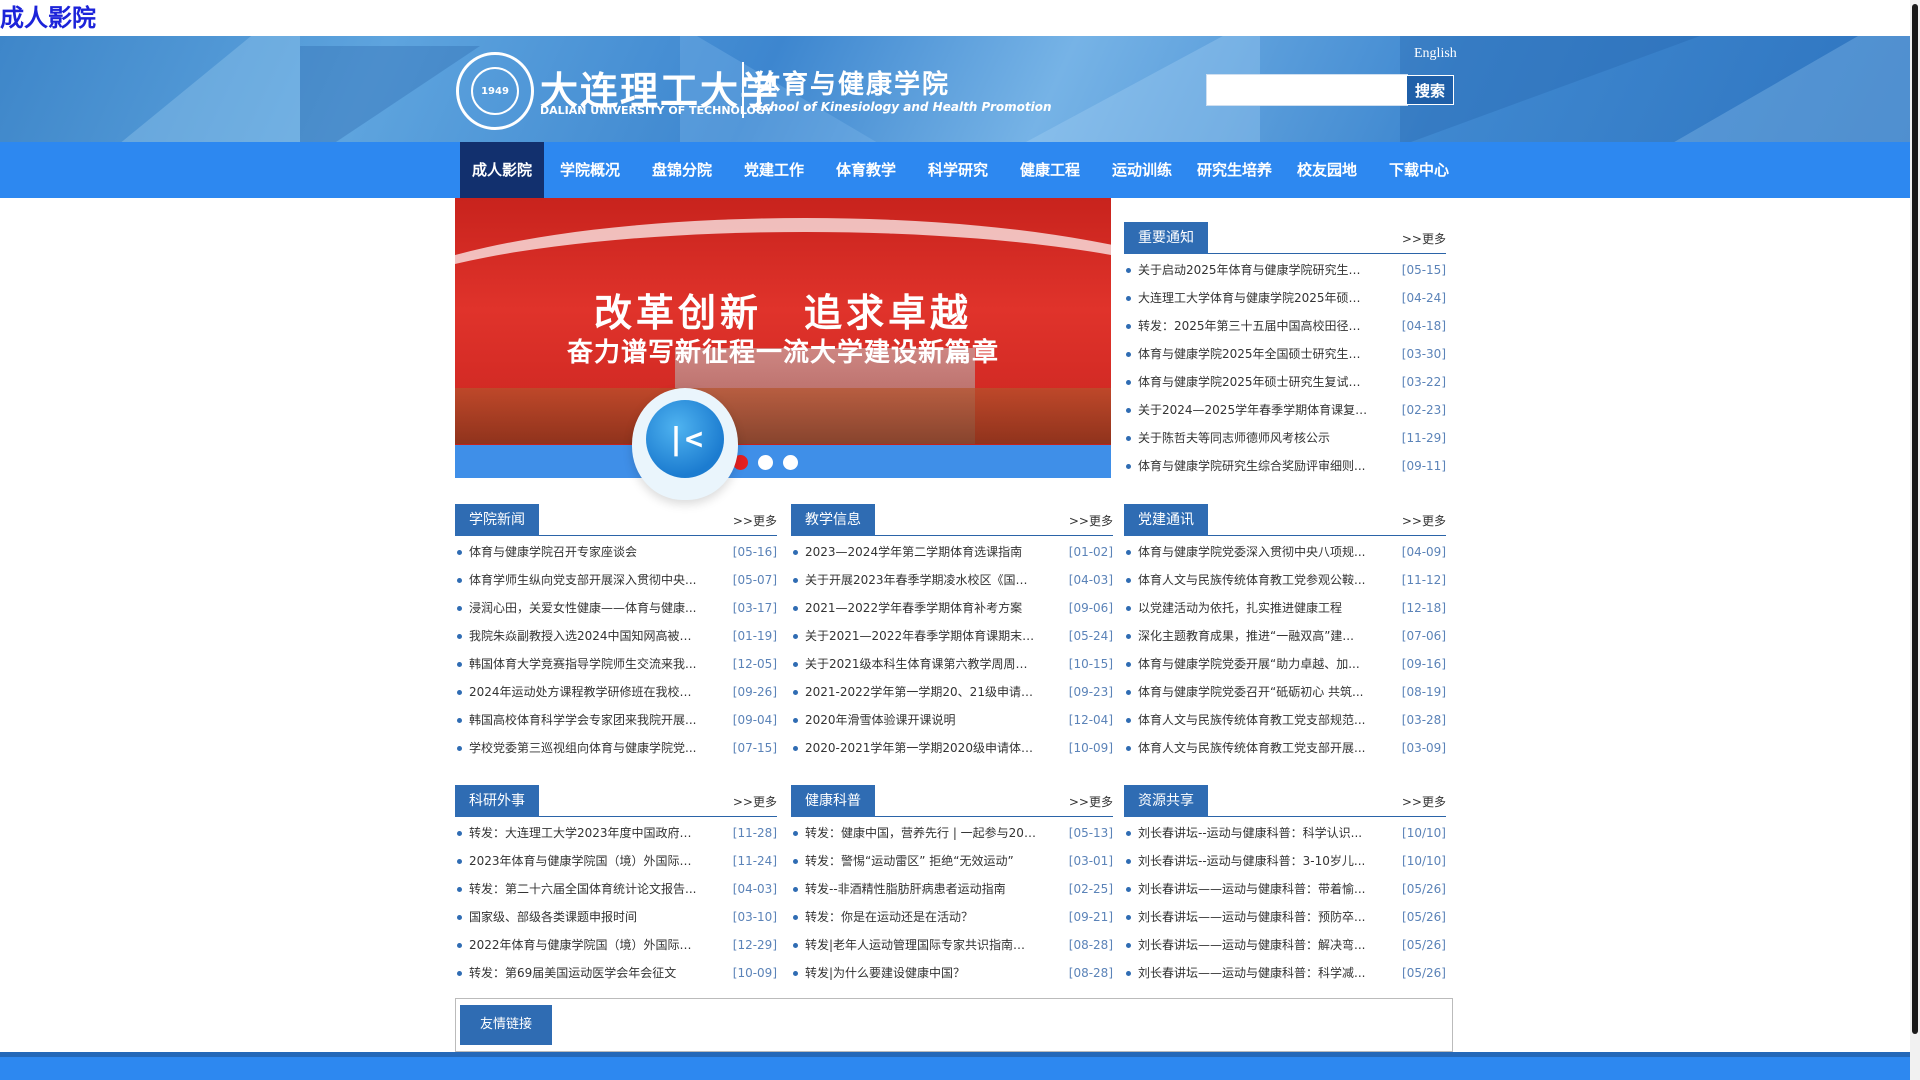 Image resolution: width=1920 pixels, height=1080 pixels. I want to click on page-scrollbar, so click(1915, 540).